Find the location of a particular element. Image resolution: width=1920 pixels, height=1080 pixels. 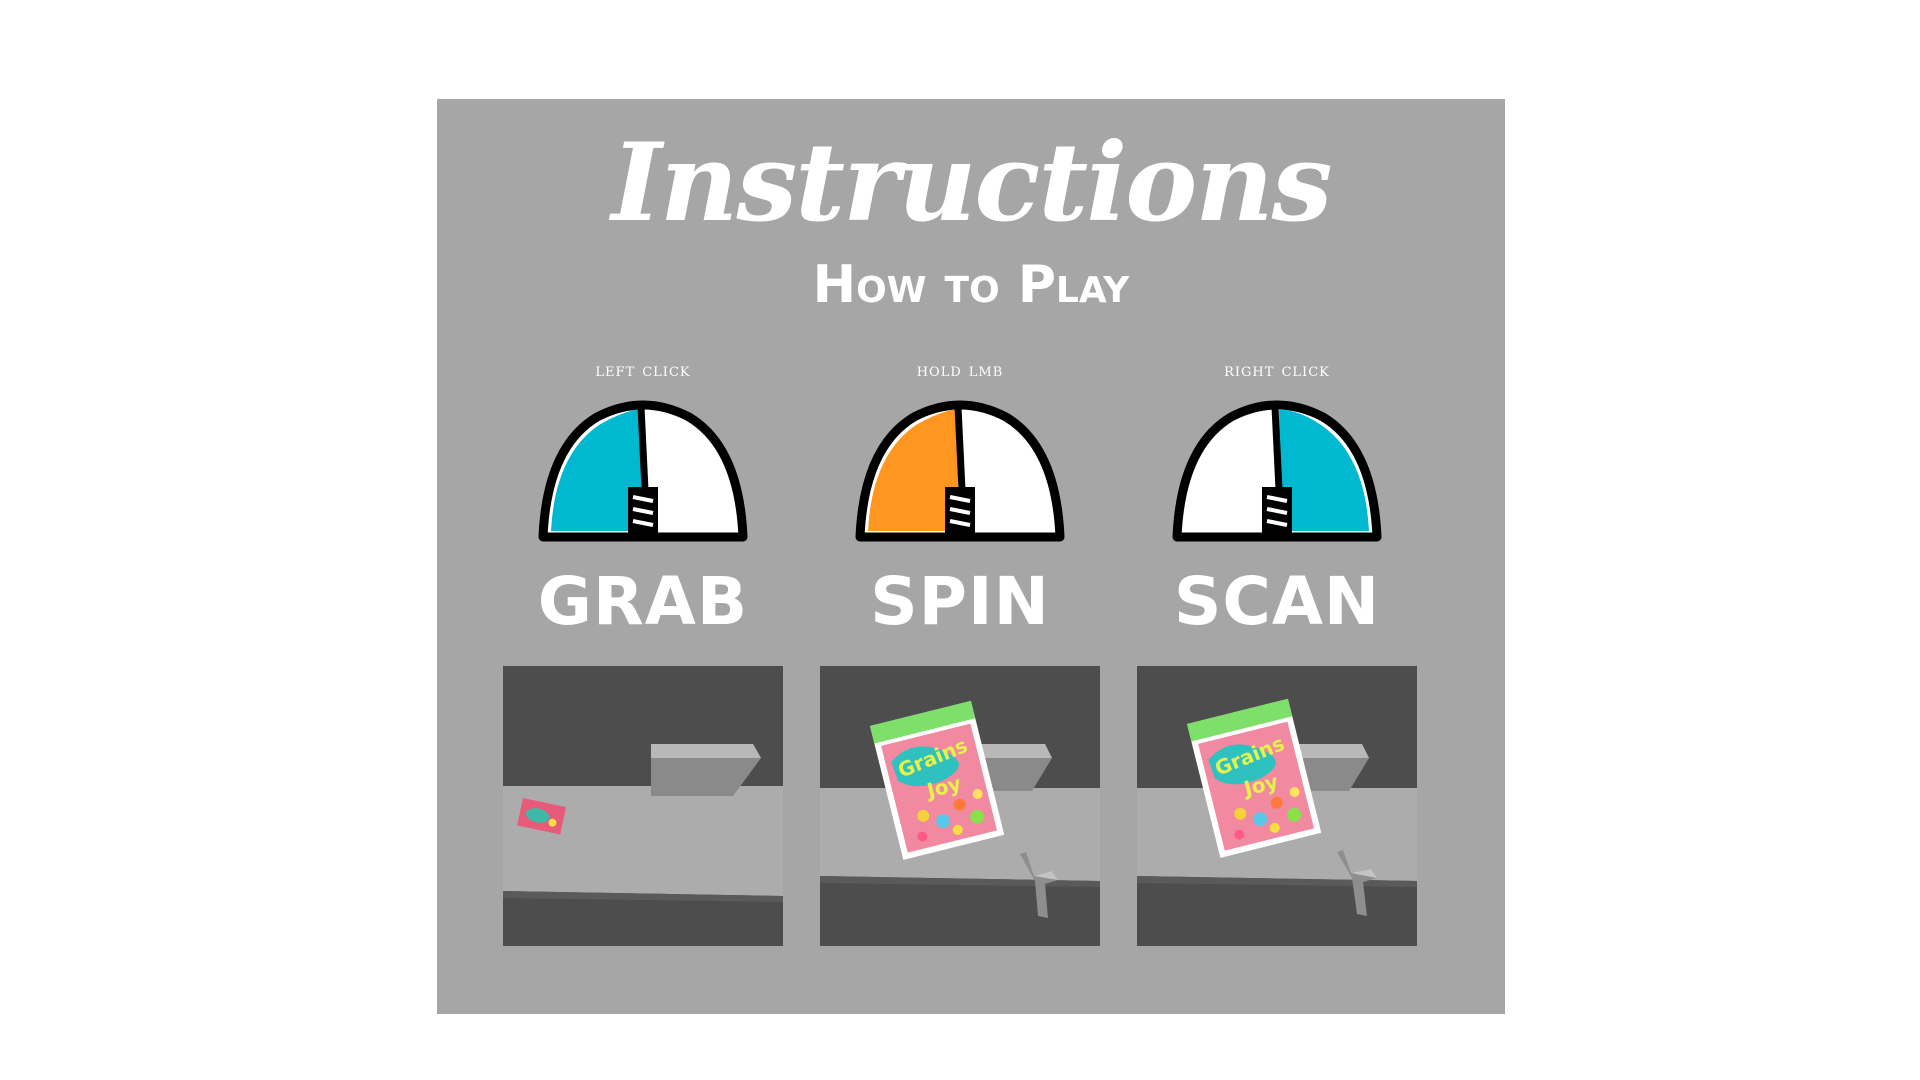

spin-preview-scene: Grains Joy is located at coordinates (960, 806).